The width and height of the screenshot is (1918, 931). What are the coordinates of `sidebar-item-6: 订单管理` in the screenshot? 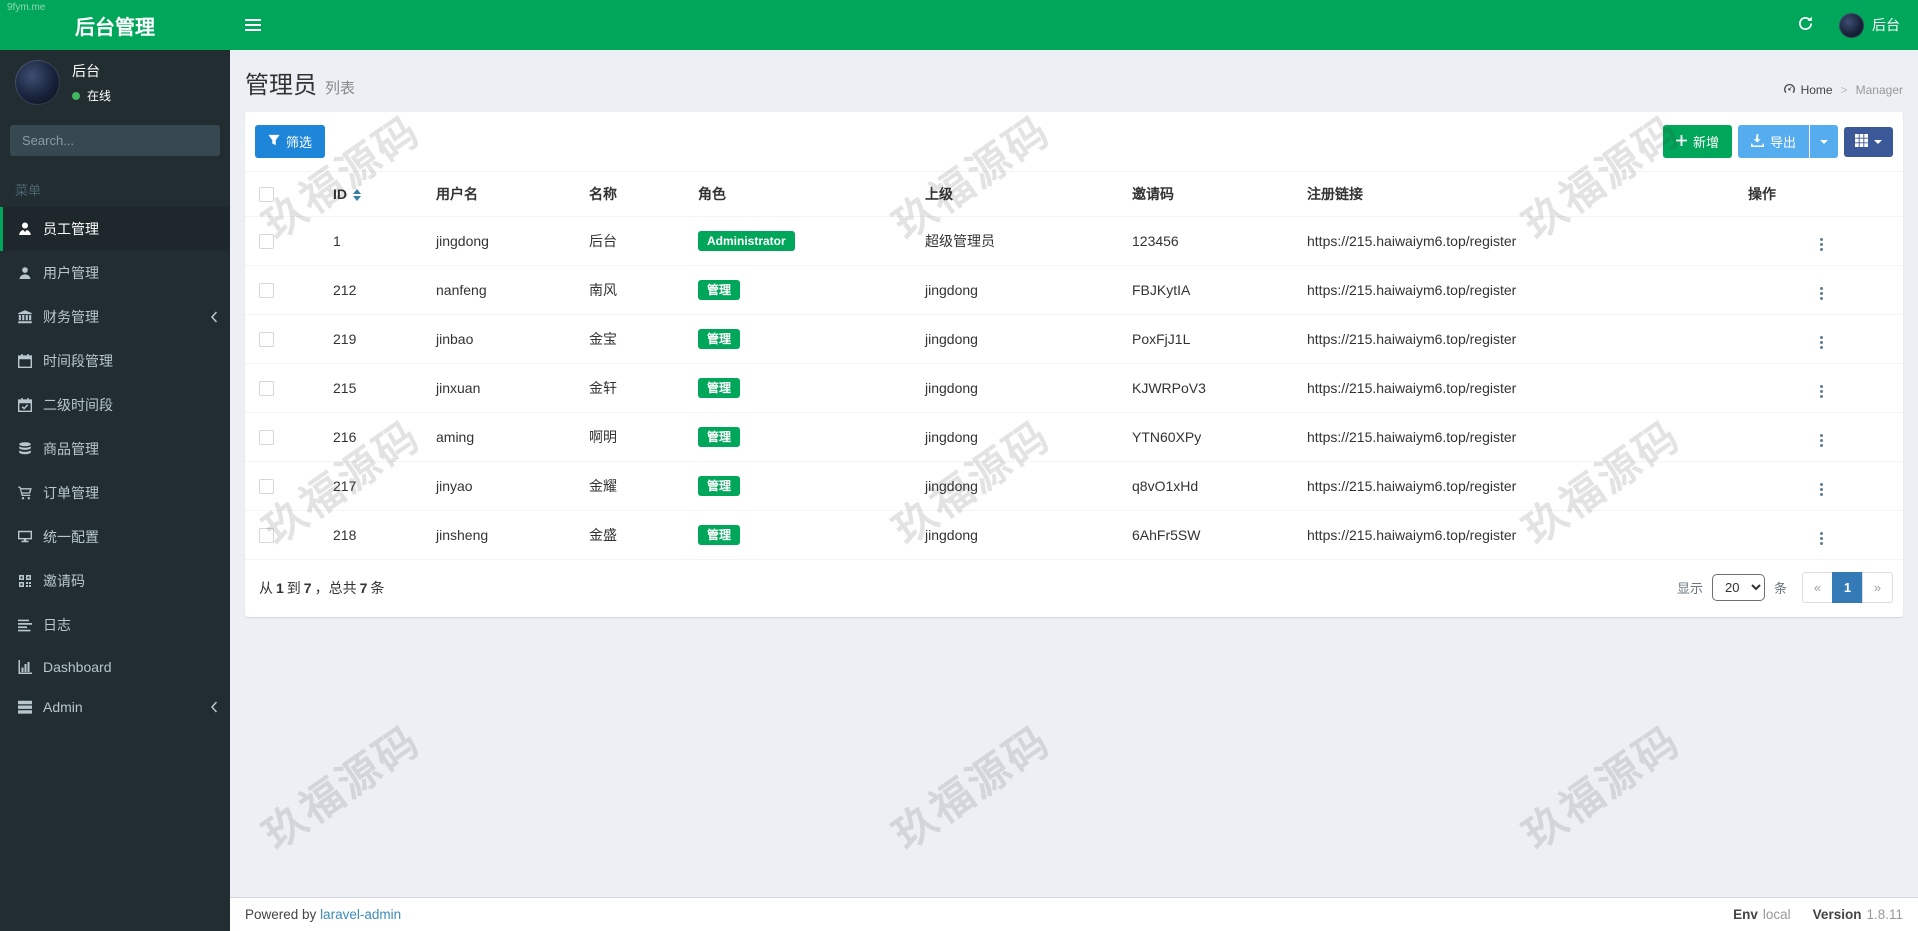 It's located at (115, 493).